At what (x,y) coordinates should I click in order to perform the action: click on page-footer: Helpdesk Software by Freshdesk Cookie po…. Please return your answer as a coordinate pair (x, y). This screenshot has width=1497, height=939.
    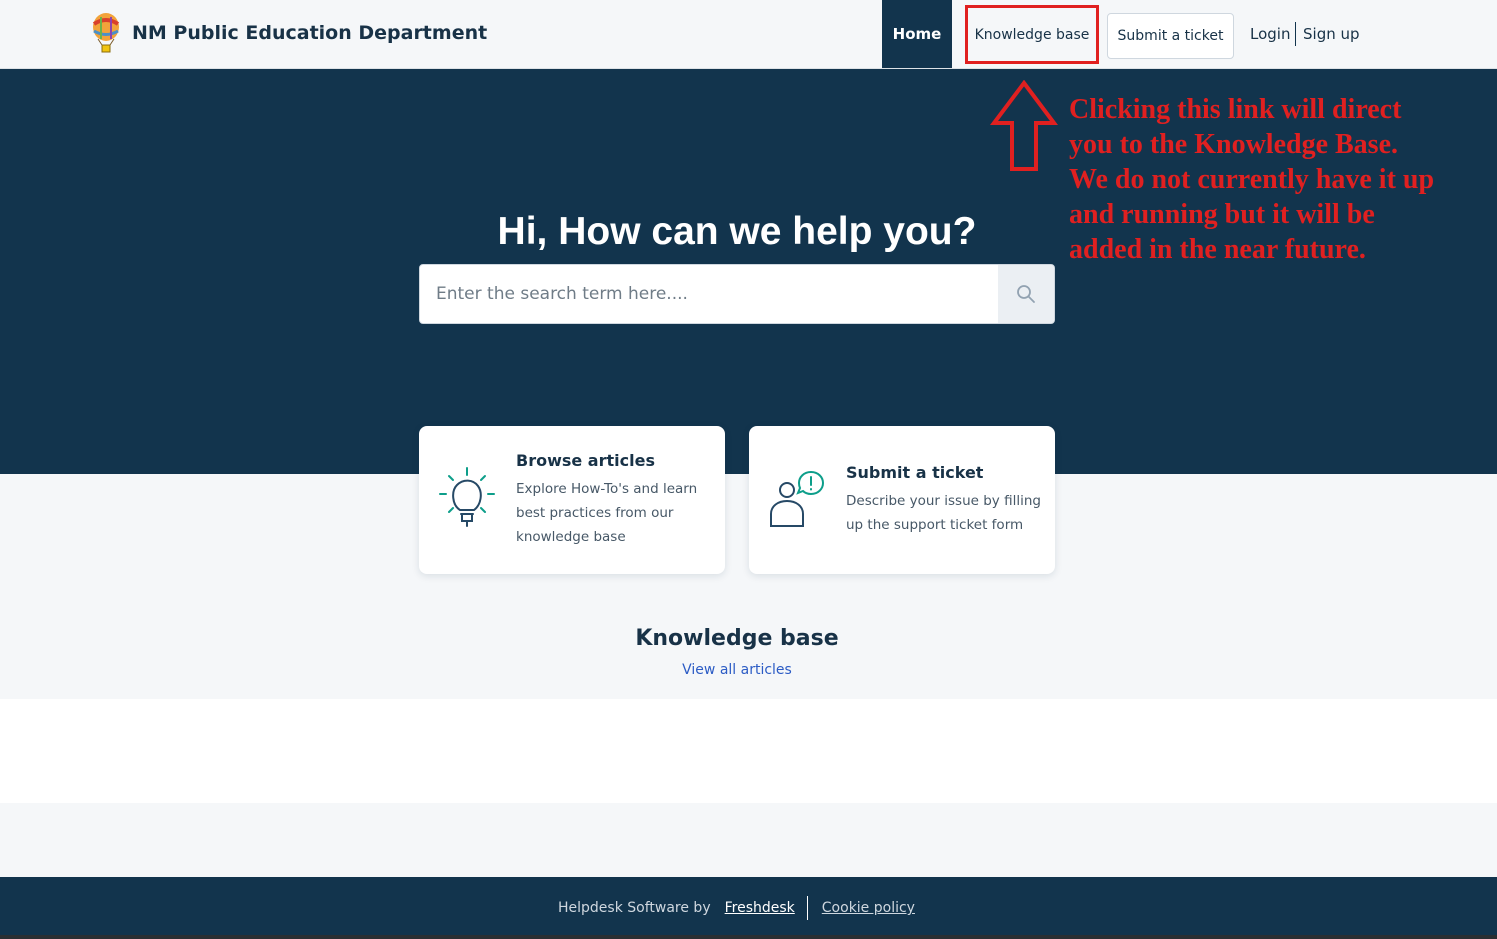
    Looking at the image, I should click on (748, 908).